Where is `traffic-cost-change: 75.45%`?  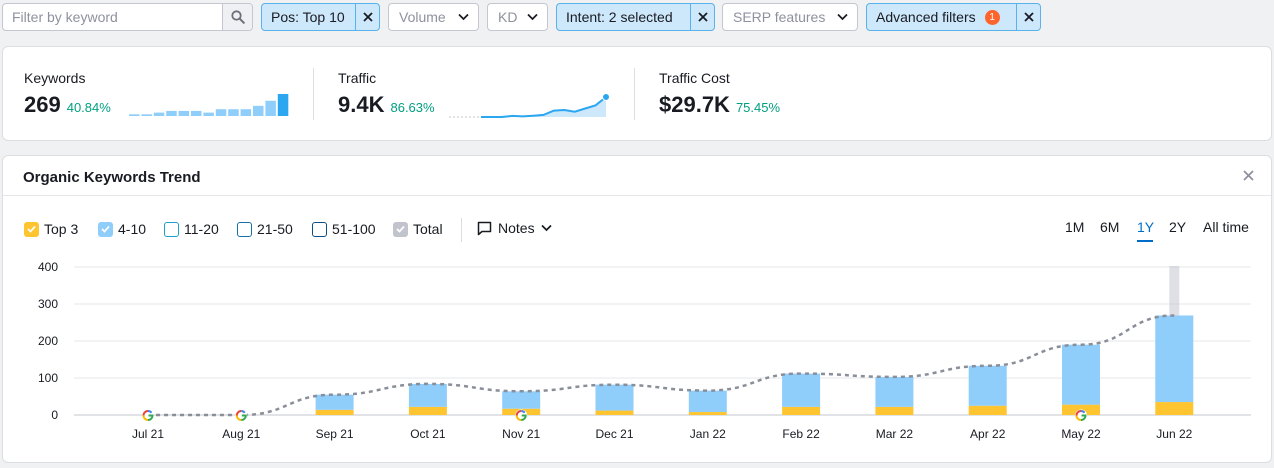
traffic-cost-change: 75.45% is located at coordinates (758, 107).